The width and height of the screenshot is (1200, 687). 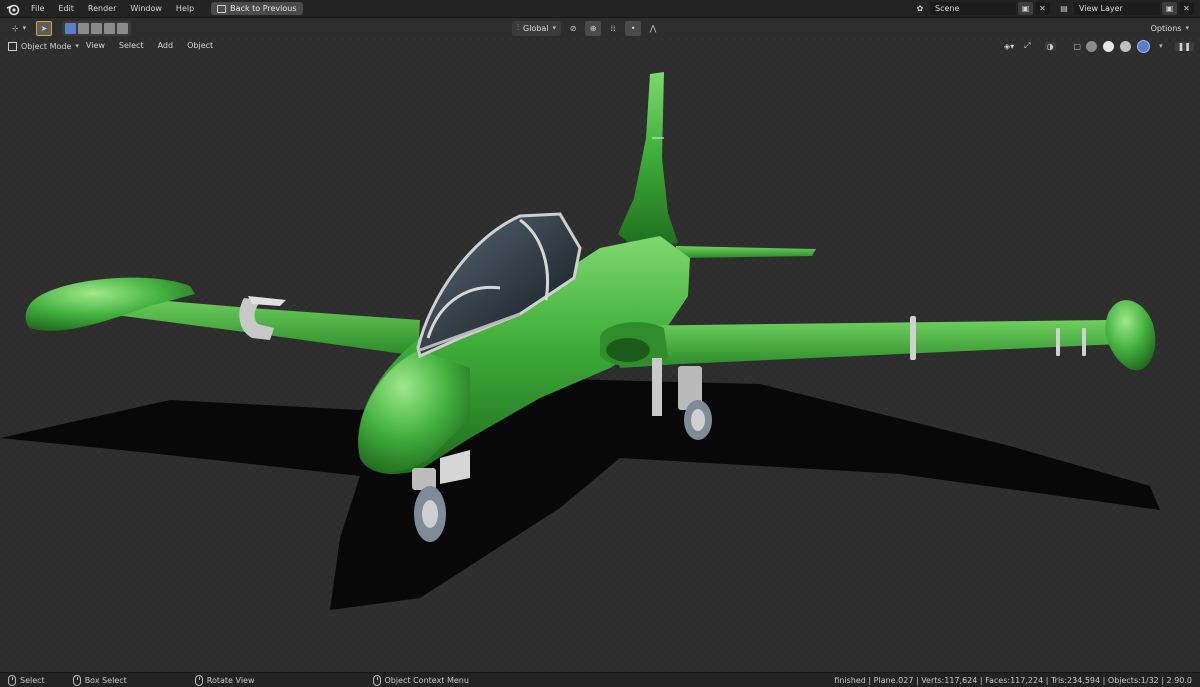 I want to click on editor-type-button: ⊹ ▾, so click(x=19, y=28).